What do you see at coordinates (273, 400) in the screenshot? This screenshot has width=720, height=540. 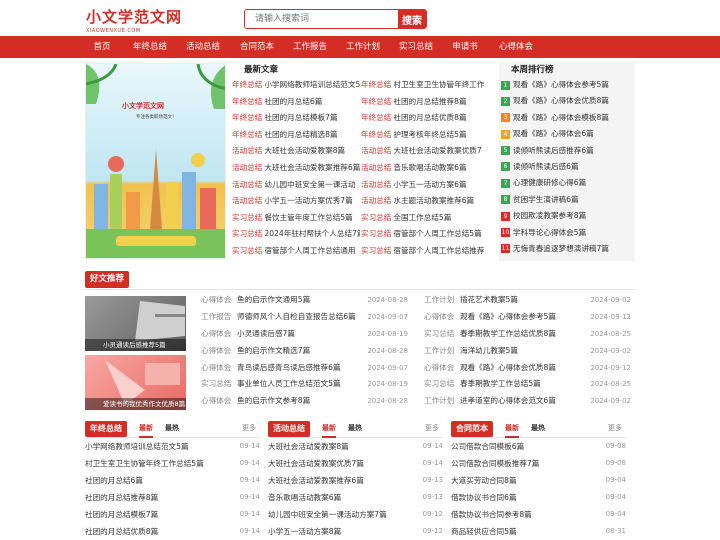 I see `recommend-title: 鱼的启示作文参考8篇` at bounding box center [273, 400].